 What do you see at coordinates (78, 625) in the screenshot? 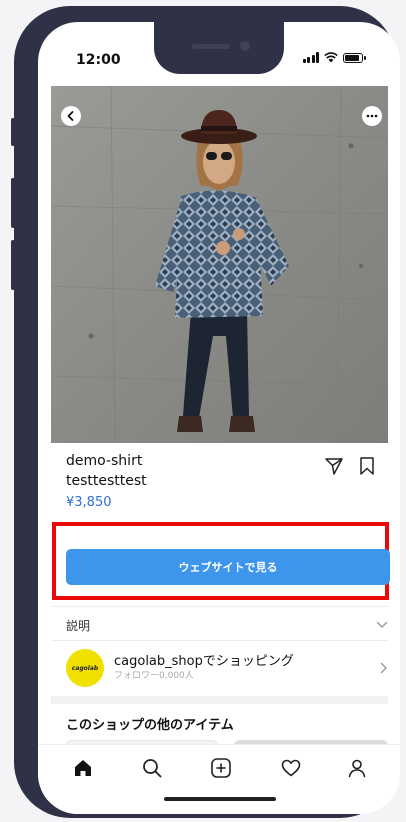
I see `description-label: 説明` at bounding box center [78, 625].